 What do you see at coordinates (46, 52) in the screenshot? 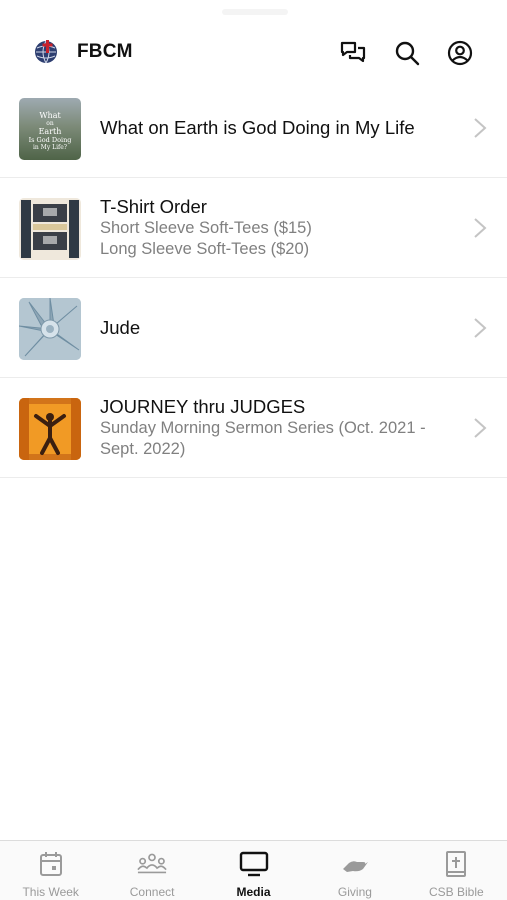
I see `church-logo-icon` at bounding box center [46, 52].